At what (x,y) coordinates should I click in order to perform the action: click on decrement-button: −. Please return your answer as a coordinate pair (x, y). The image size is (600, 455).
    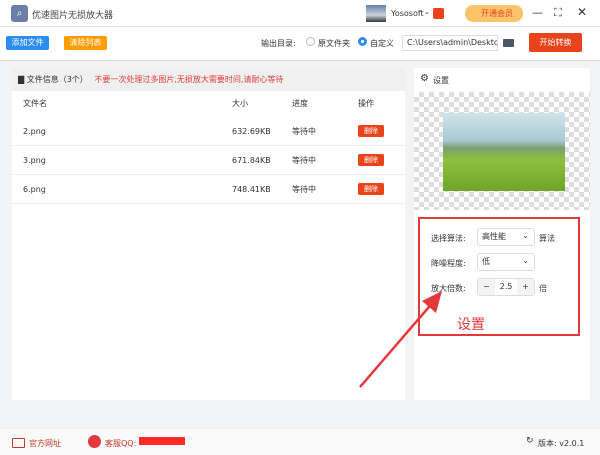
    Looking at the image, I should click on (486, 287).